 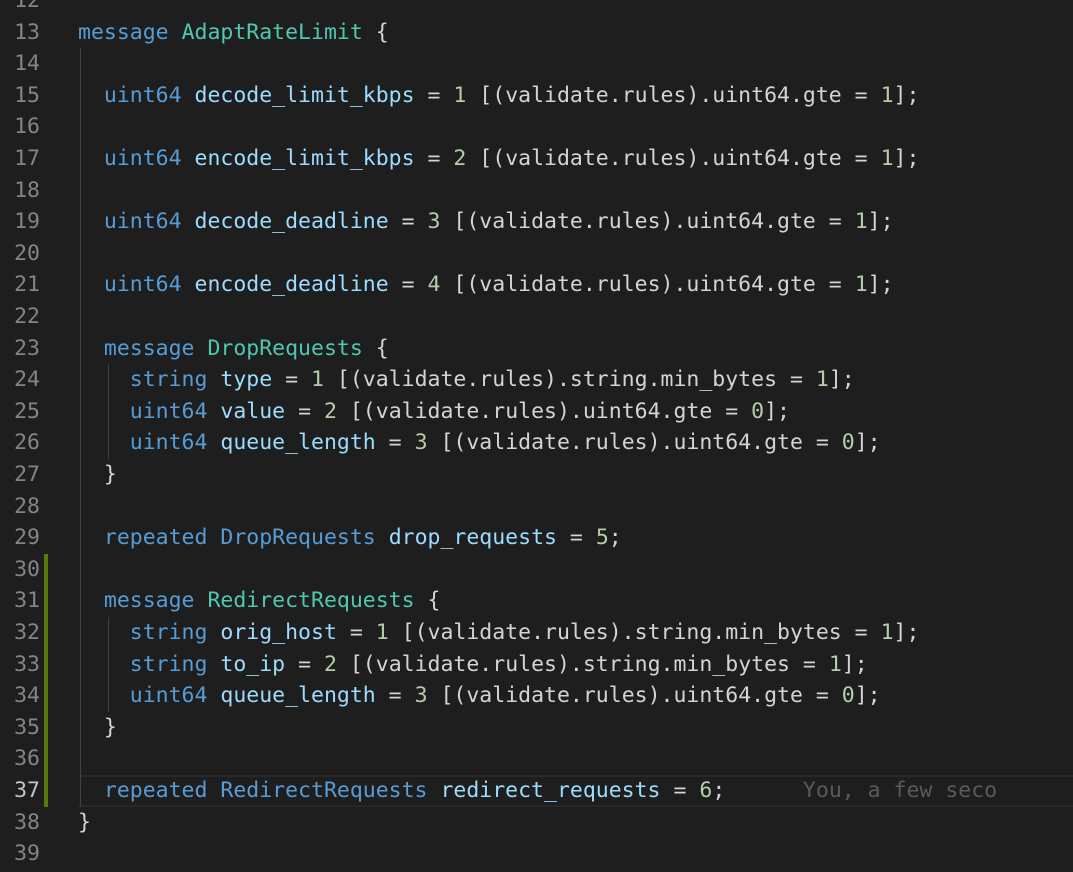 I want to click on code-token: AdaptRateLimit, so click(x=272, y=32).